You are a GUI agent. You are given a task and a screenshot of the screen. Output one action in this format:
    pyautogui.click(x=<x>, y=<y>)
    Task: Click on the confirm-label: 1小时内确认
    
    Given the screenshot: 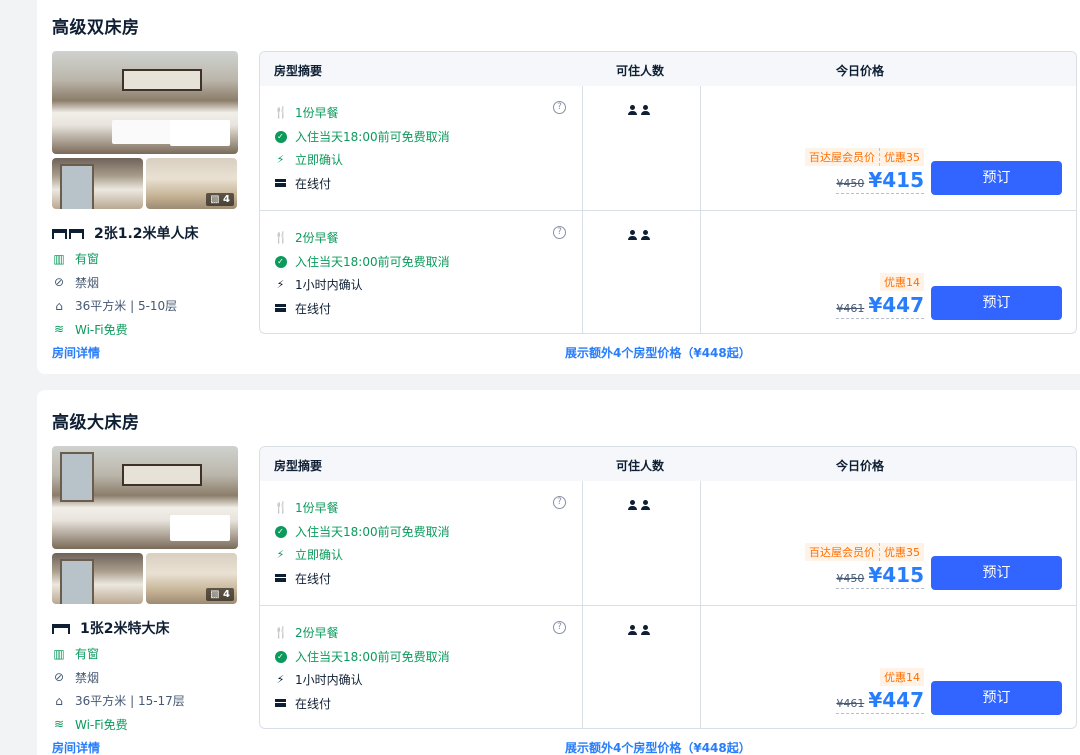 What is the action you would take?
    pyautogui.click(x=329, y=285)
    